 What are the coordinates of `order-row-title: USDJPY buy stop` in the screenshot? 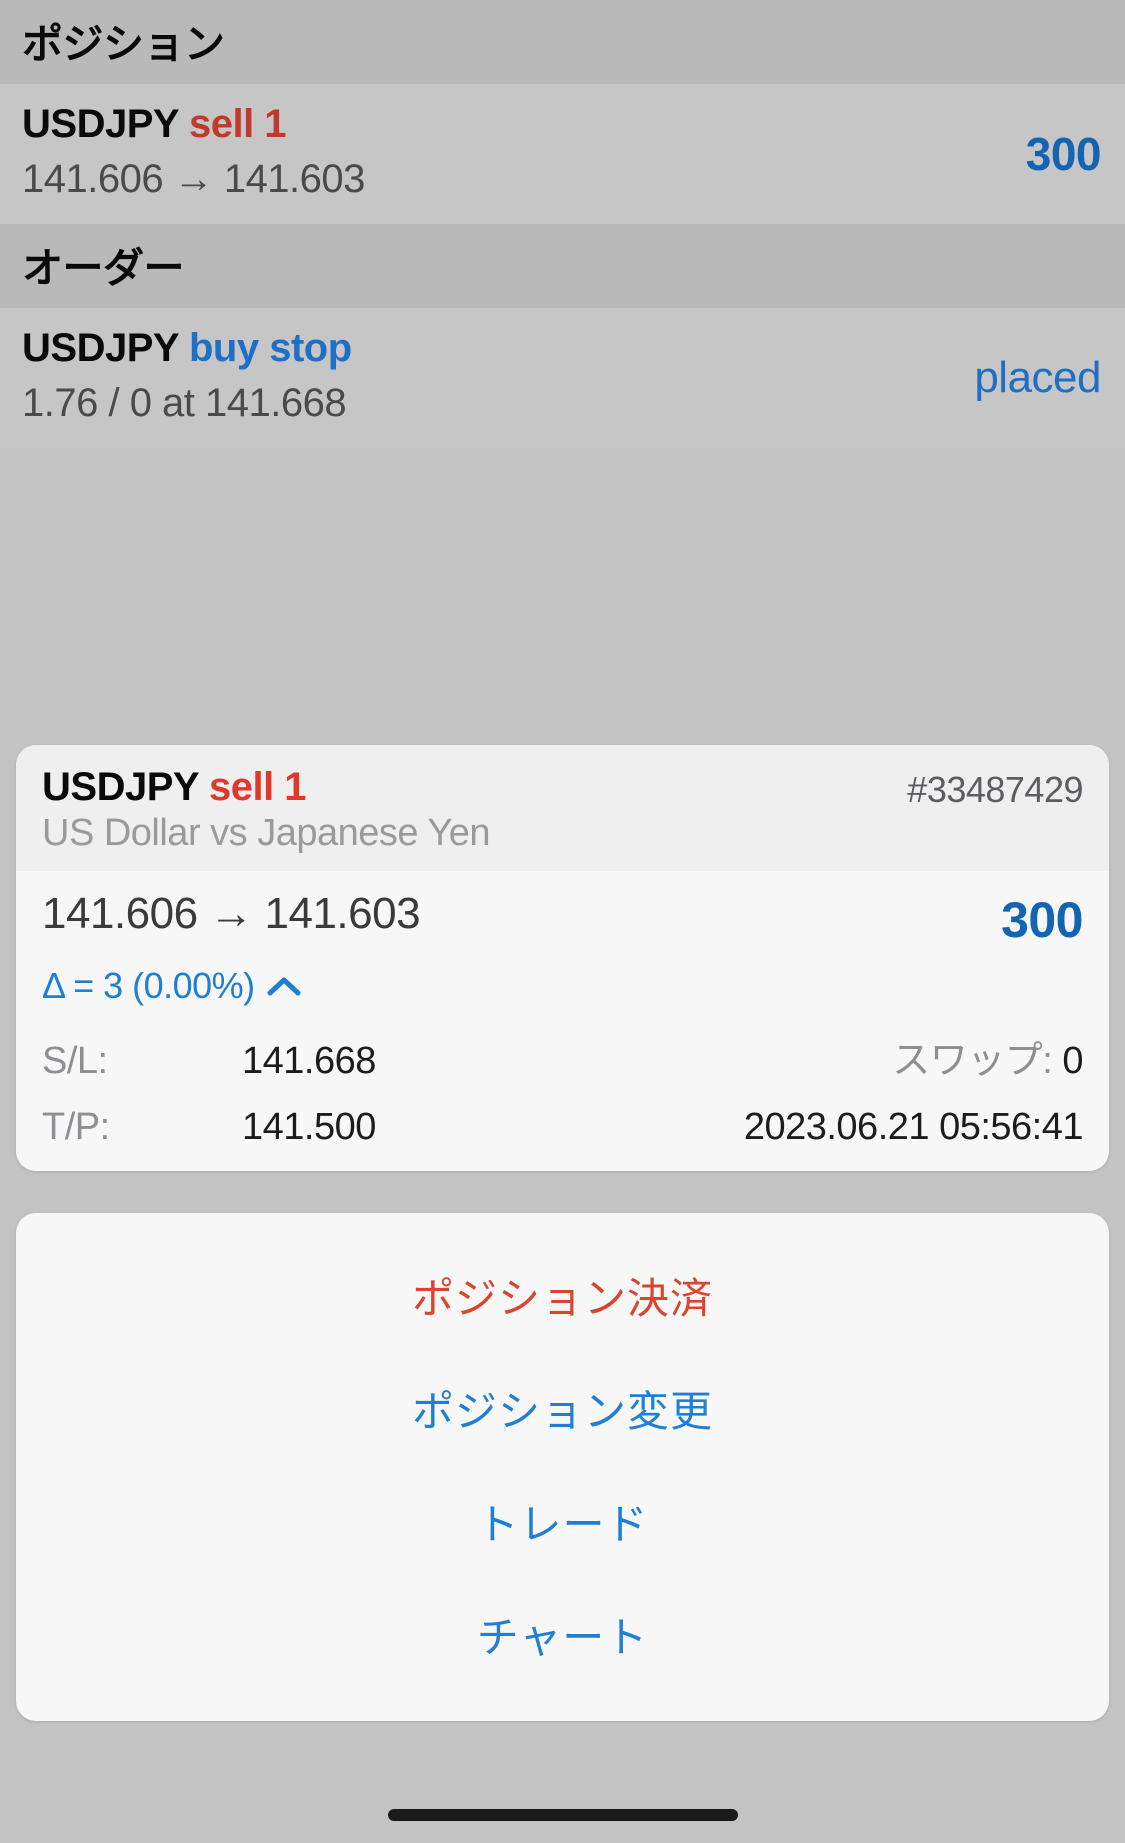 It's located at (562, 348).